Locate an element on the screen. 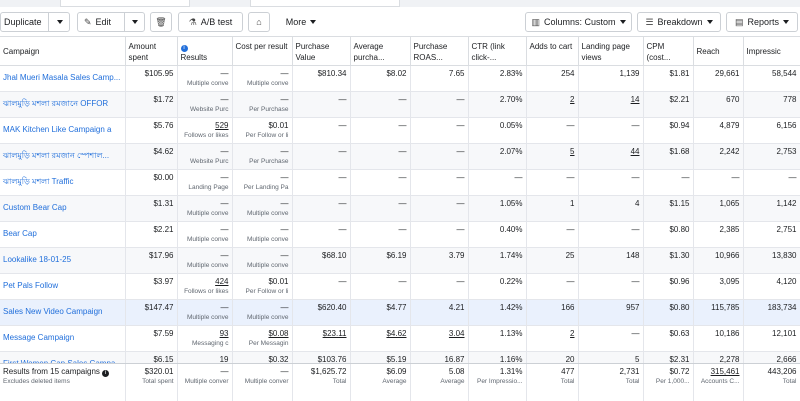 Image resolution: width=800 pixels, height=401 pixels. column-header-landing-page-views: Landing page views is located at coordinates (611, 51).